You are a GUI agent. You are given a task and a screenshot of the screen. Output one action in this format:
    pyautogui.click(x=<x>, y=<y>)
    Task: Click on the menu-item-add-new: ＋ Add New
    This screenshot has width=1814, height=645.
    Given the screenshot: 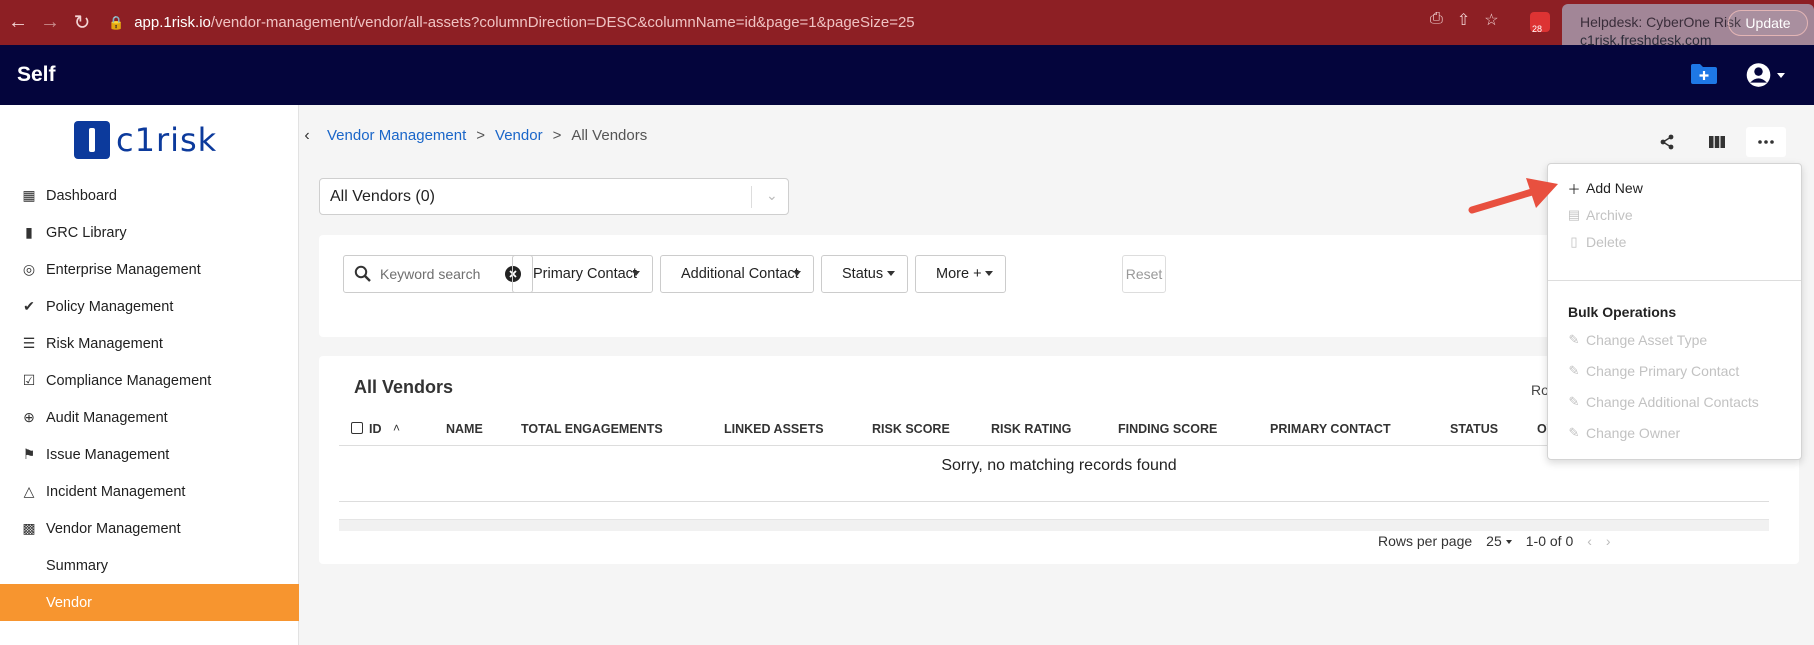 What is the action you would take?
    pyautogui.click(x=1605, y=188)
    